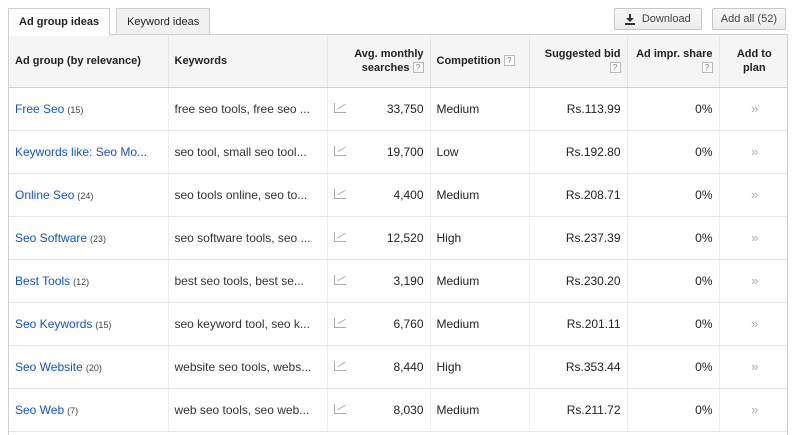 Image resolution: width=800 pixels, height=435 pixels. Describe the element at coordinates (85, 195) in the screenshot. I see `ad-group-keyword-count: (24)` at that location.